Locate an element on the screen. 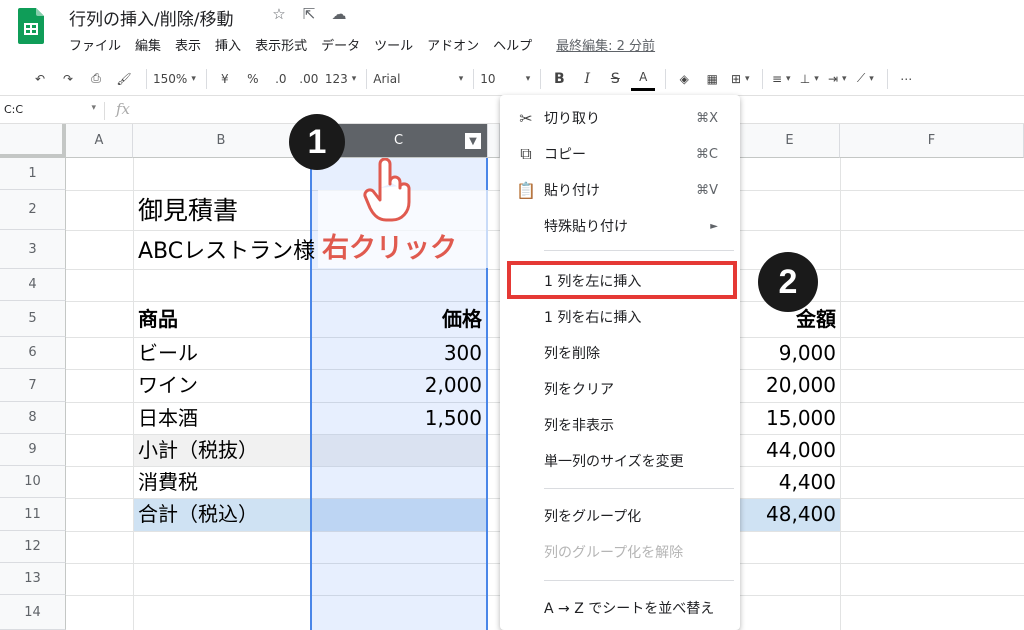  strikethrough-button: S is located at coordinates (615, 79).